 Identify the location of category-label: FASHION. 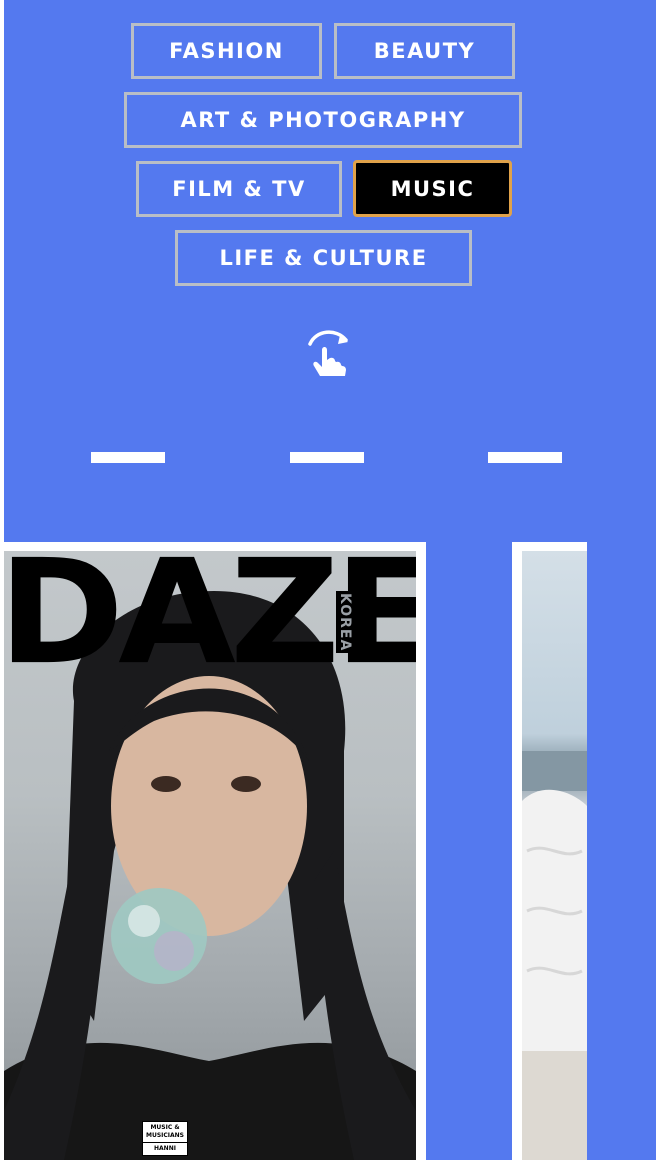
(226, 51).